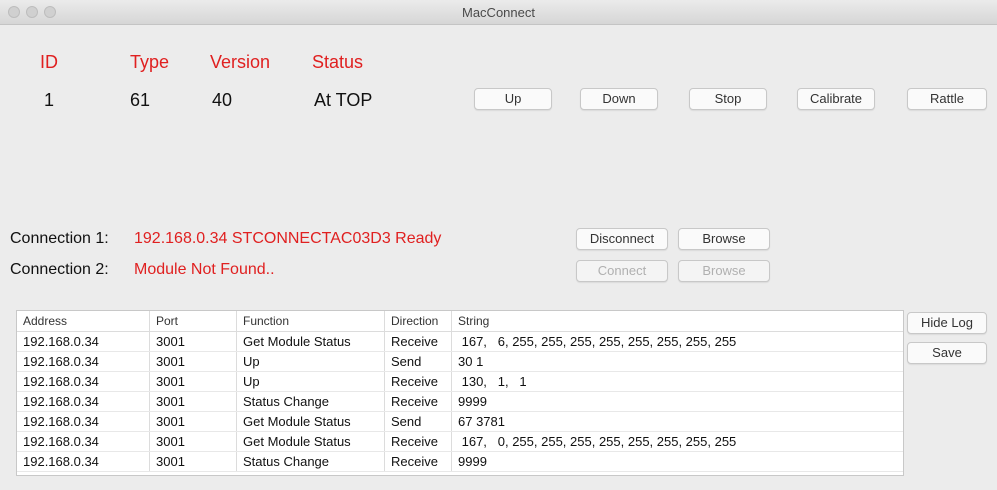 The image size is (997, 490). What do you see at coordinates (513, 99) in the screenshot?
I see `up-button: Up` at bounding box center [513, 99].